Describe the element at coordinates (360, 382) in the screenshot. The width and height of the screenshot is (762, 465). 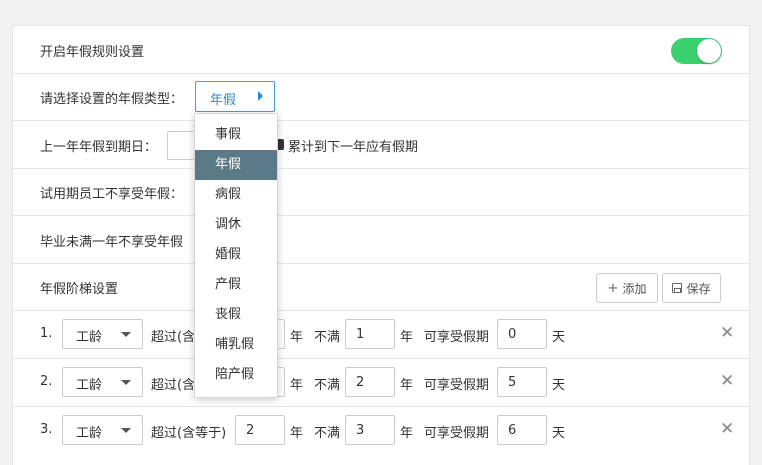
I see `under-value: 2` at that location.